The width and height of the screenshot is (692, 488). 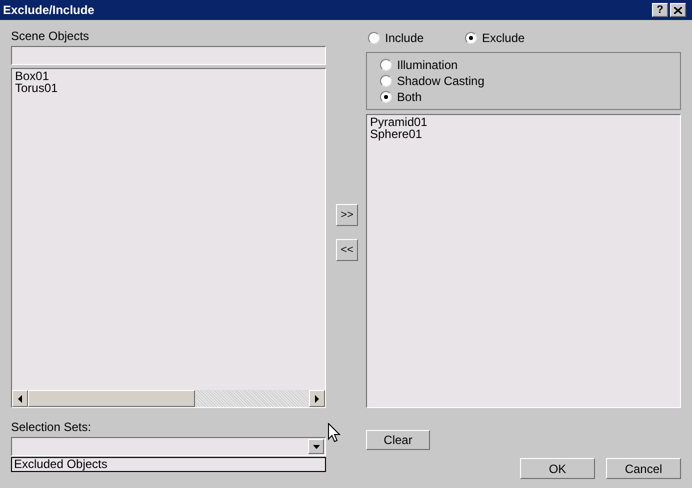 What do you see at coordinates (398, 440) in the screenshot?
I see `clear-button: Clear` at bounding box center [398, 440].